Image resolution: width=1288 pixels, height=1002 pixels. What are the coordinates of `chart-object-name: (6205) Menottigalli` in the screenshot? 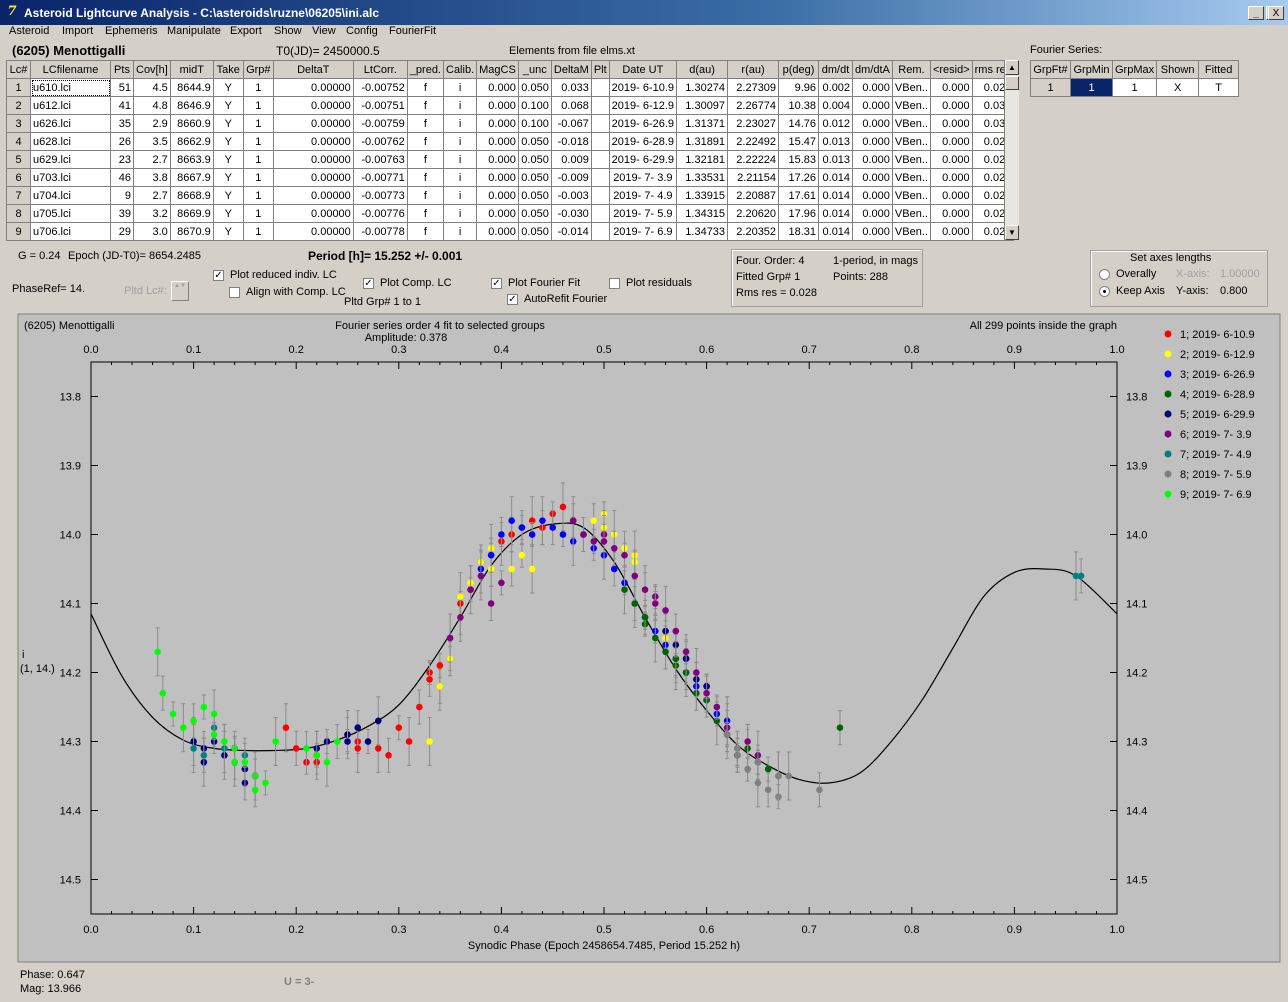 It's located at (69, 326).